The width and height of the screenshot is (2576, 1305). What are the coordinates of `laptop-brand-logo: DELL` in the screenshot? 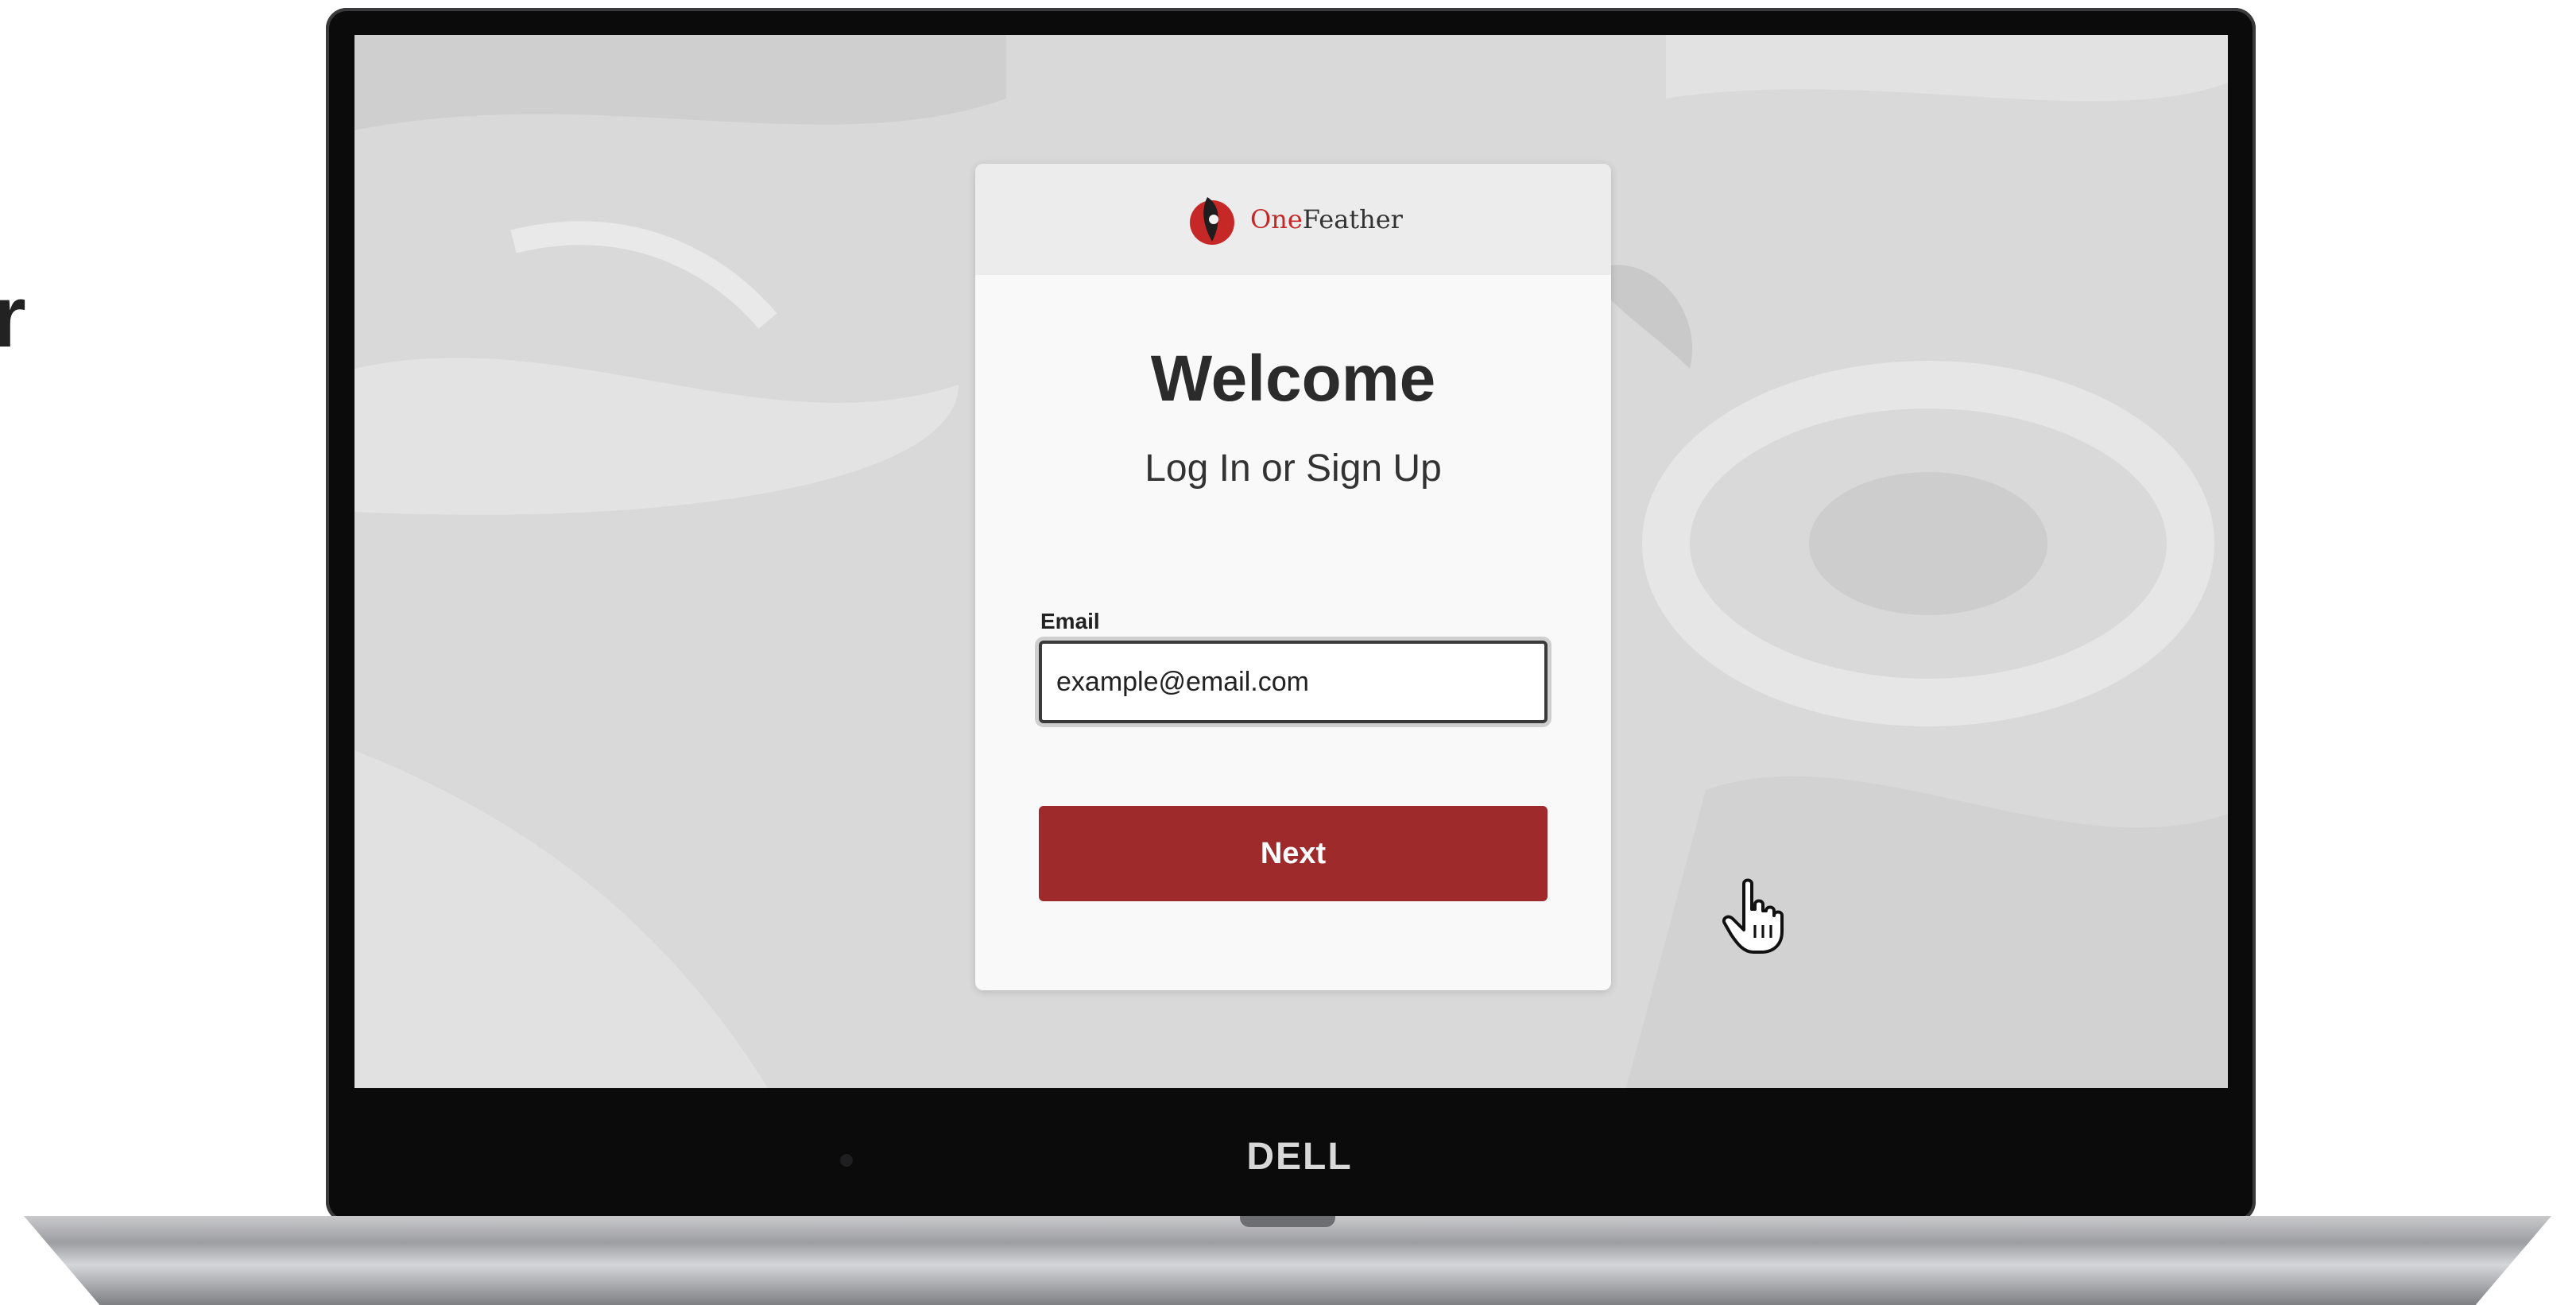 It's located at (1299, 1157).